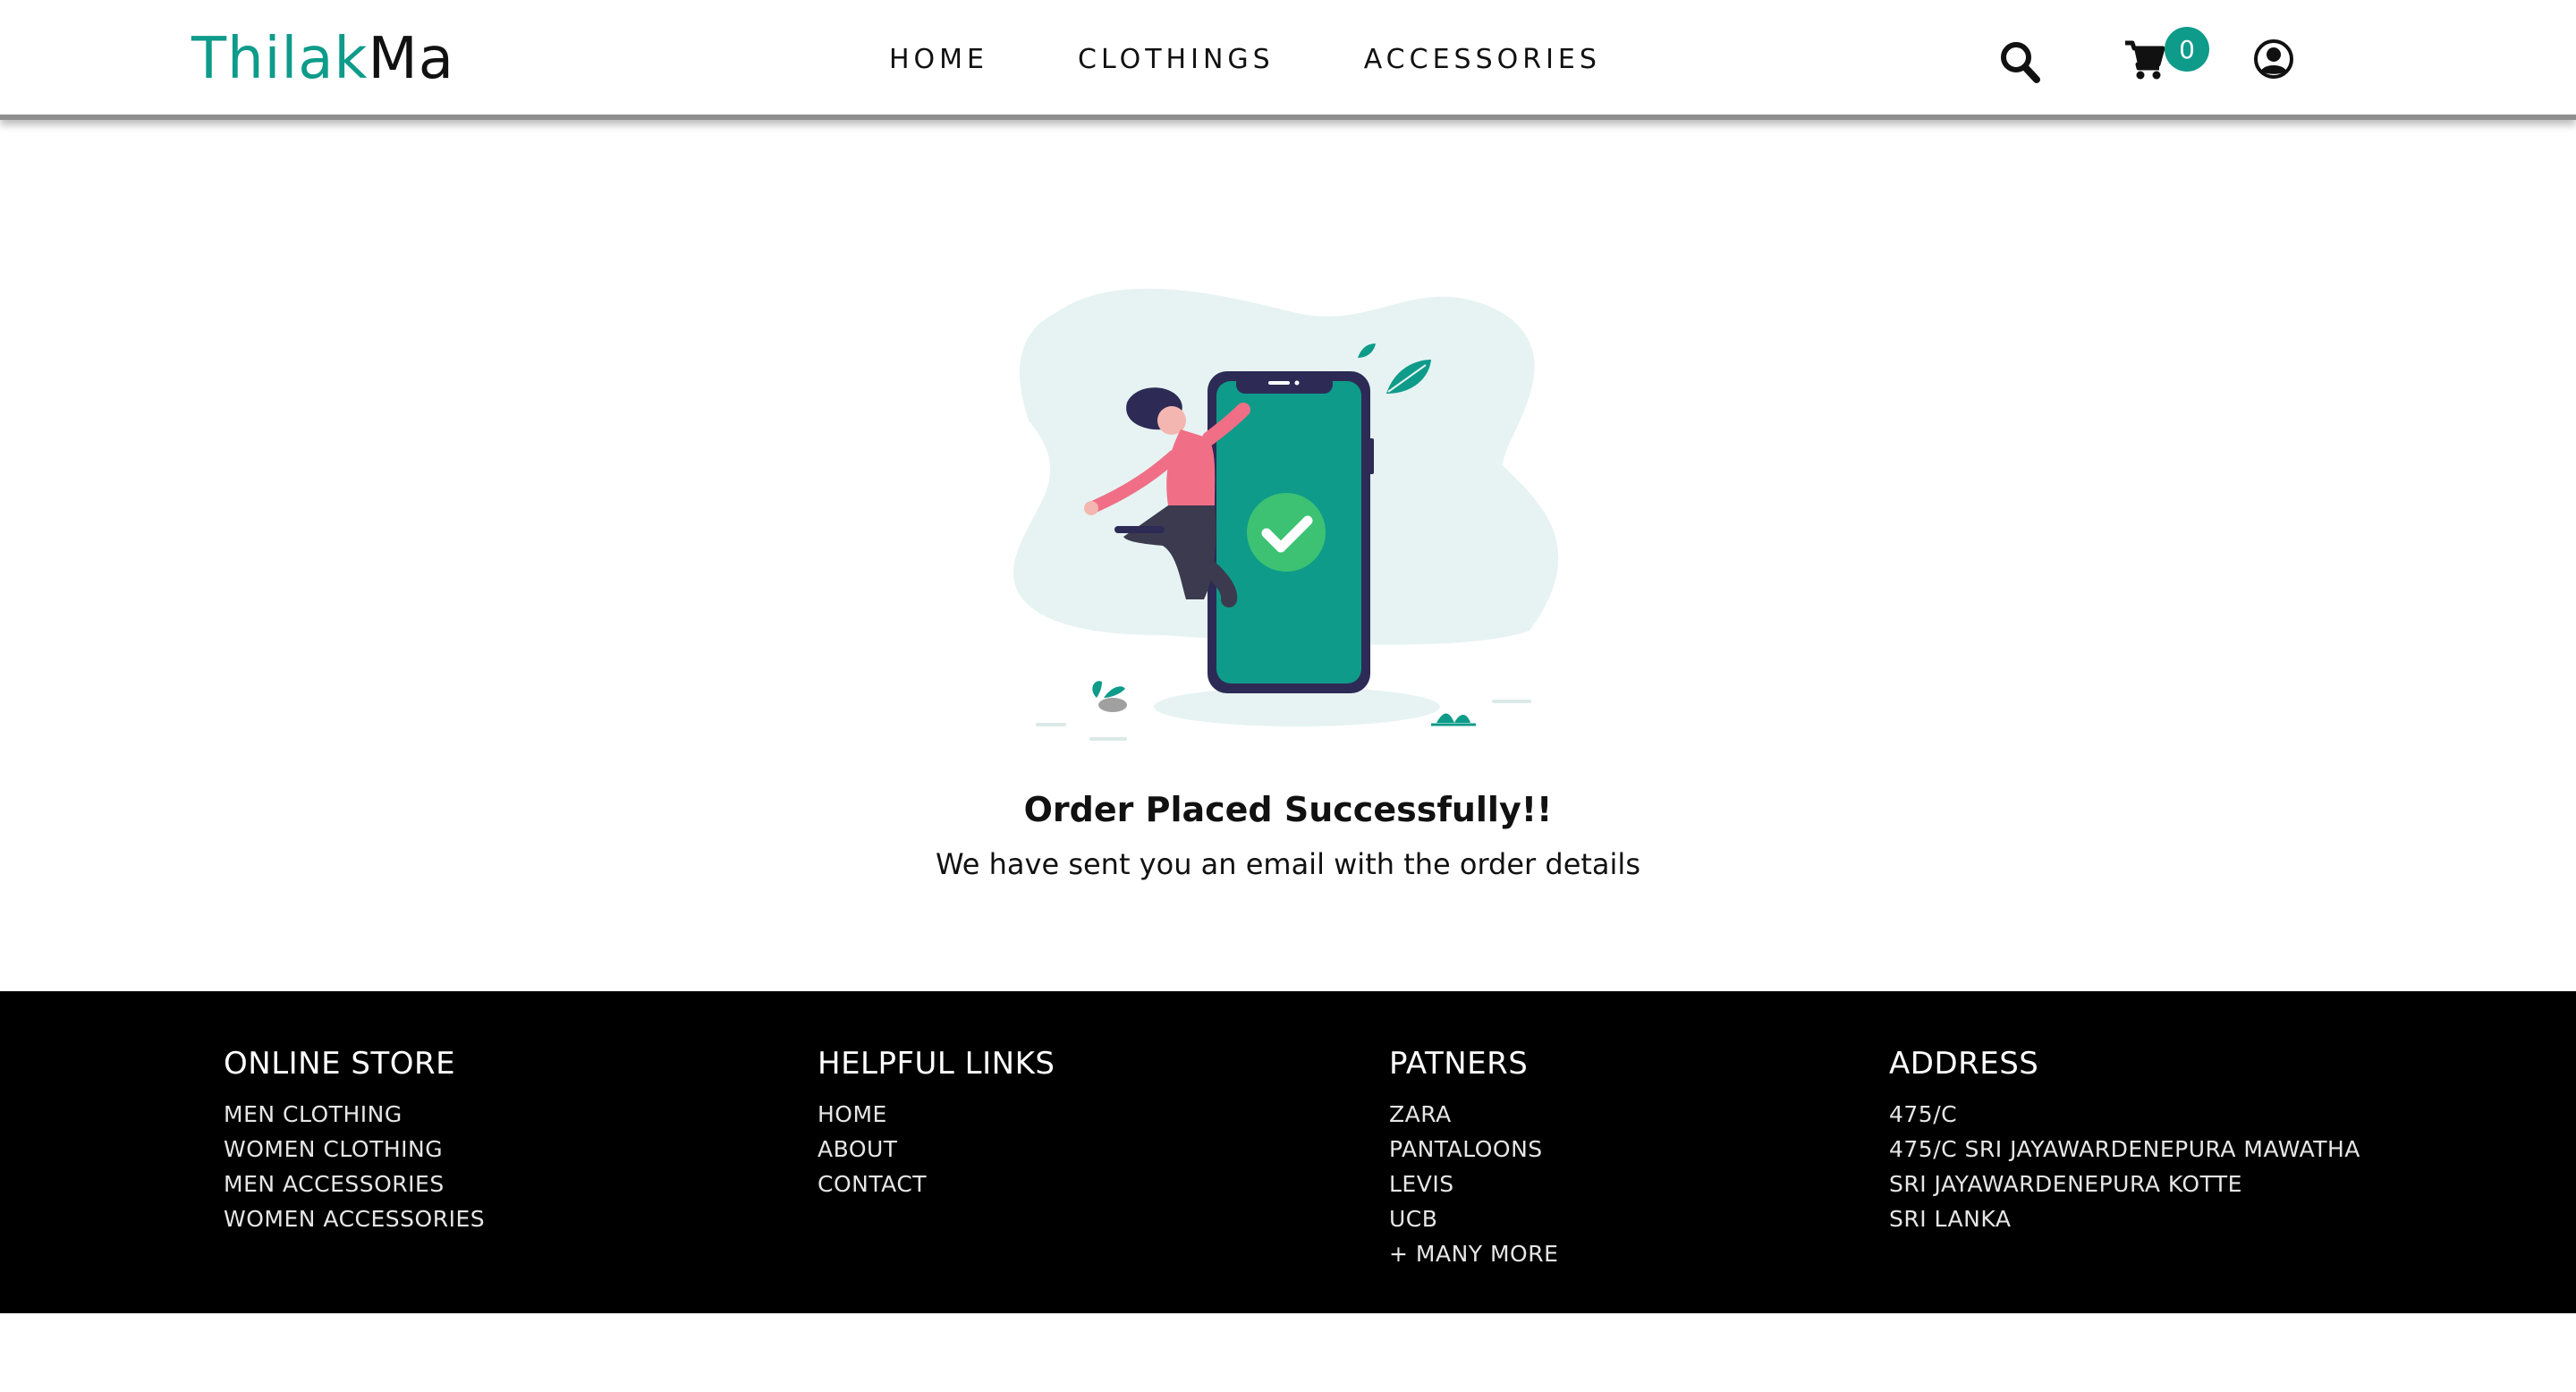 This screenshot has height=1392, width=2576. Describe the element at coordinates (354, 1218) in the screenshot. I see `footer-link-women-accessories: WOMEN ACCESSORIES` at that location.